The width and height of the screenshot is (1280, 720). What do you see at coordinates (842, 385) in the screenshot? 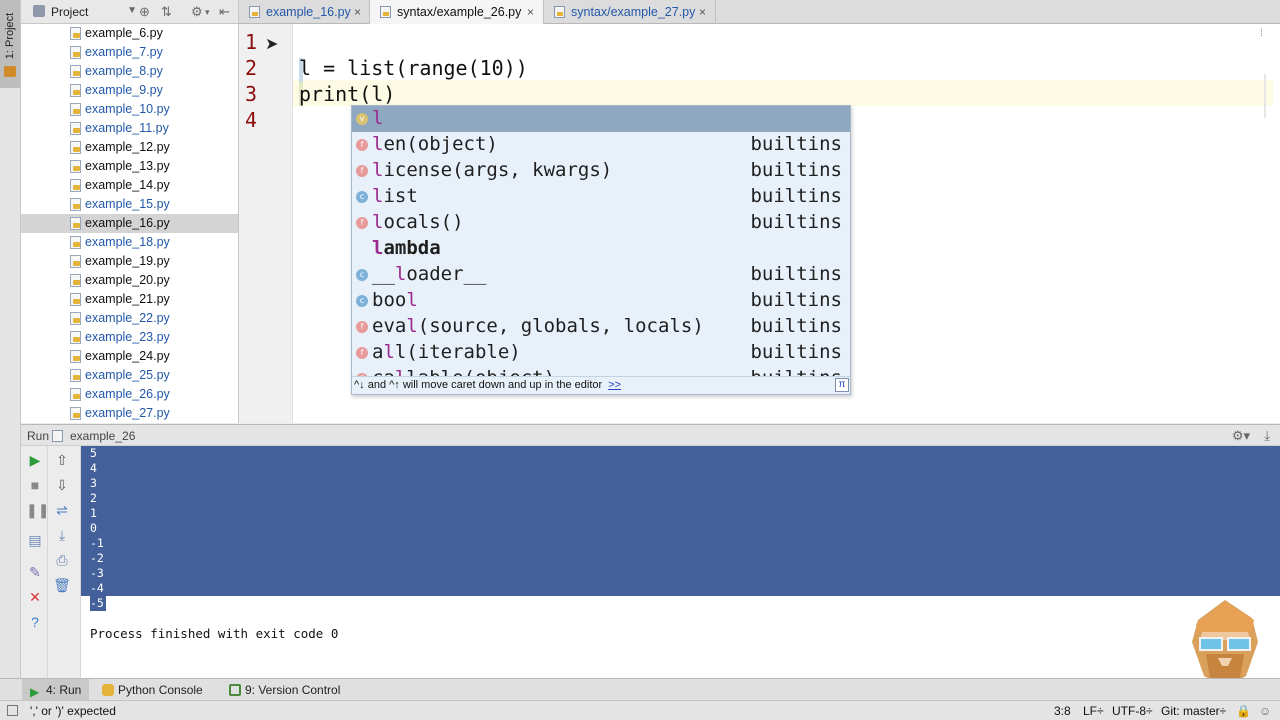
I see `pi-icon: π` at bounding box center [842, 385].